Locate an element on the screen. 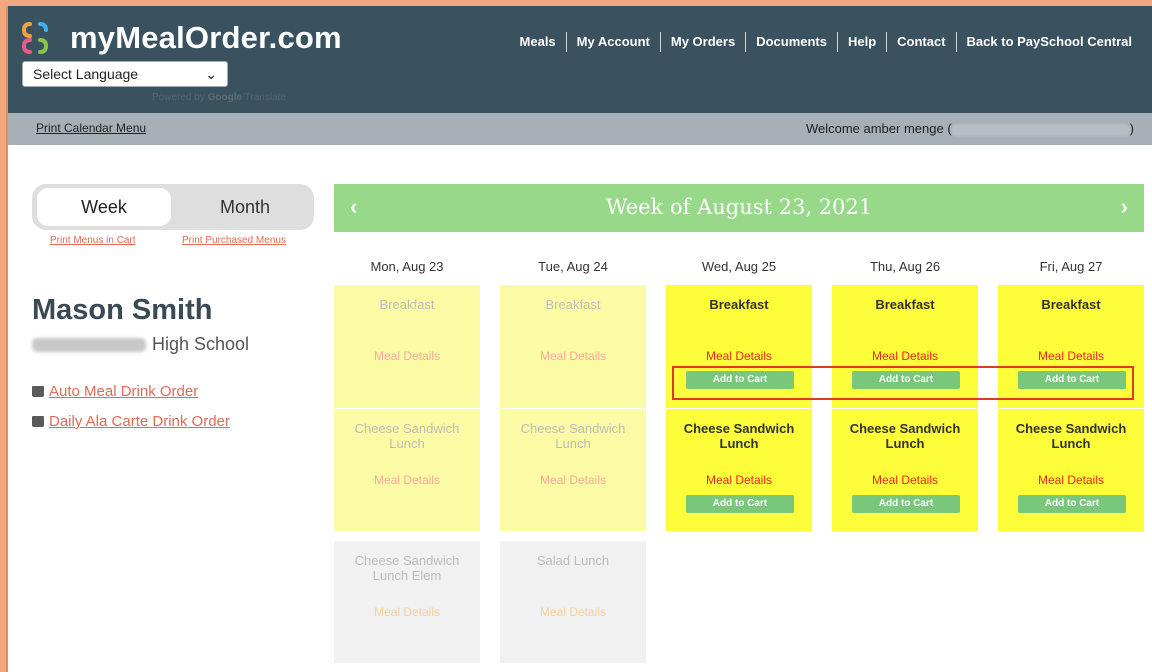  student-school: High School is located at coordinates (140, 344).